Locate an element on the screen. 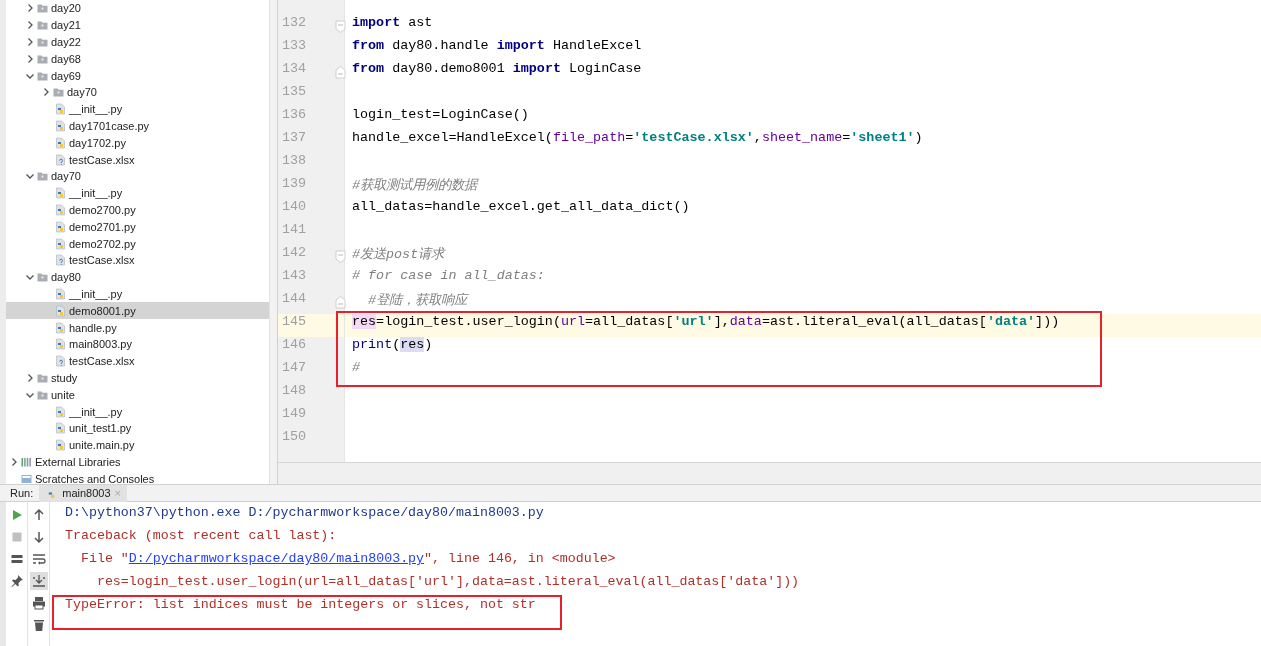 The width and height of the screenshot is (1261, 646). library-icon is located at coordinates (26, 461).